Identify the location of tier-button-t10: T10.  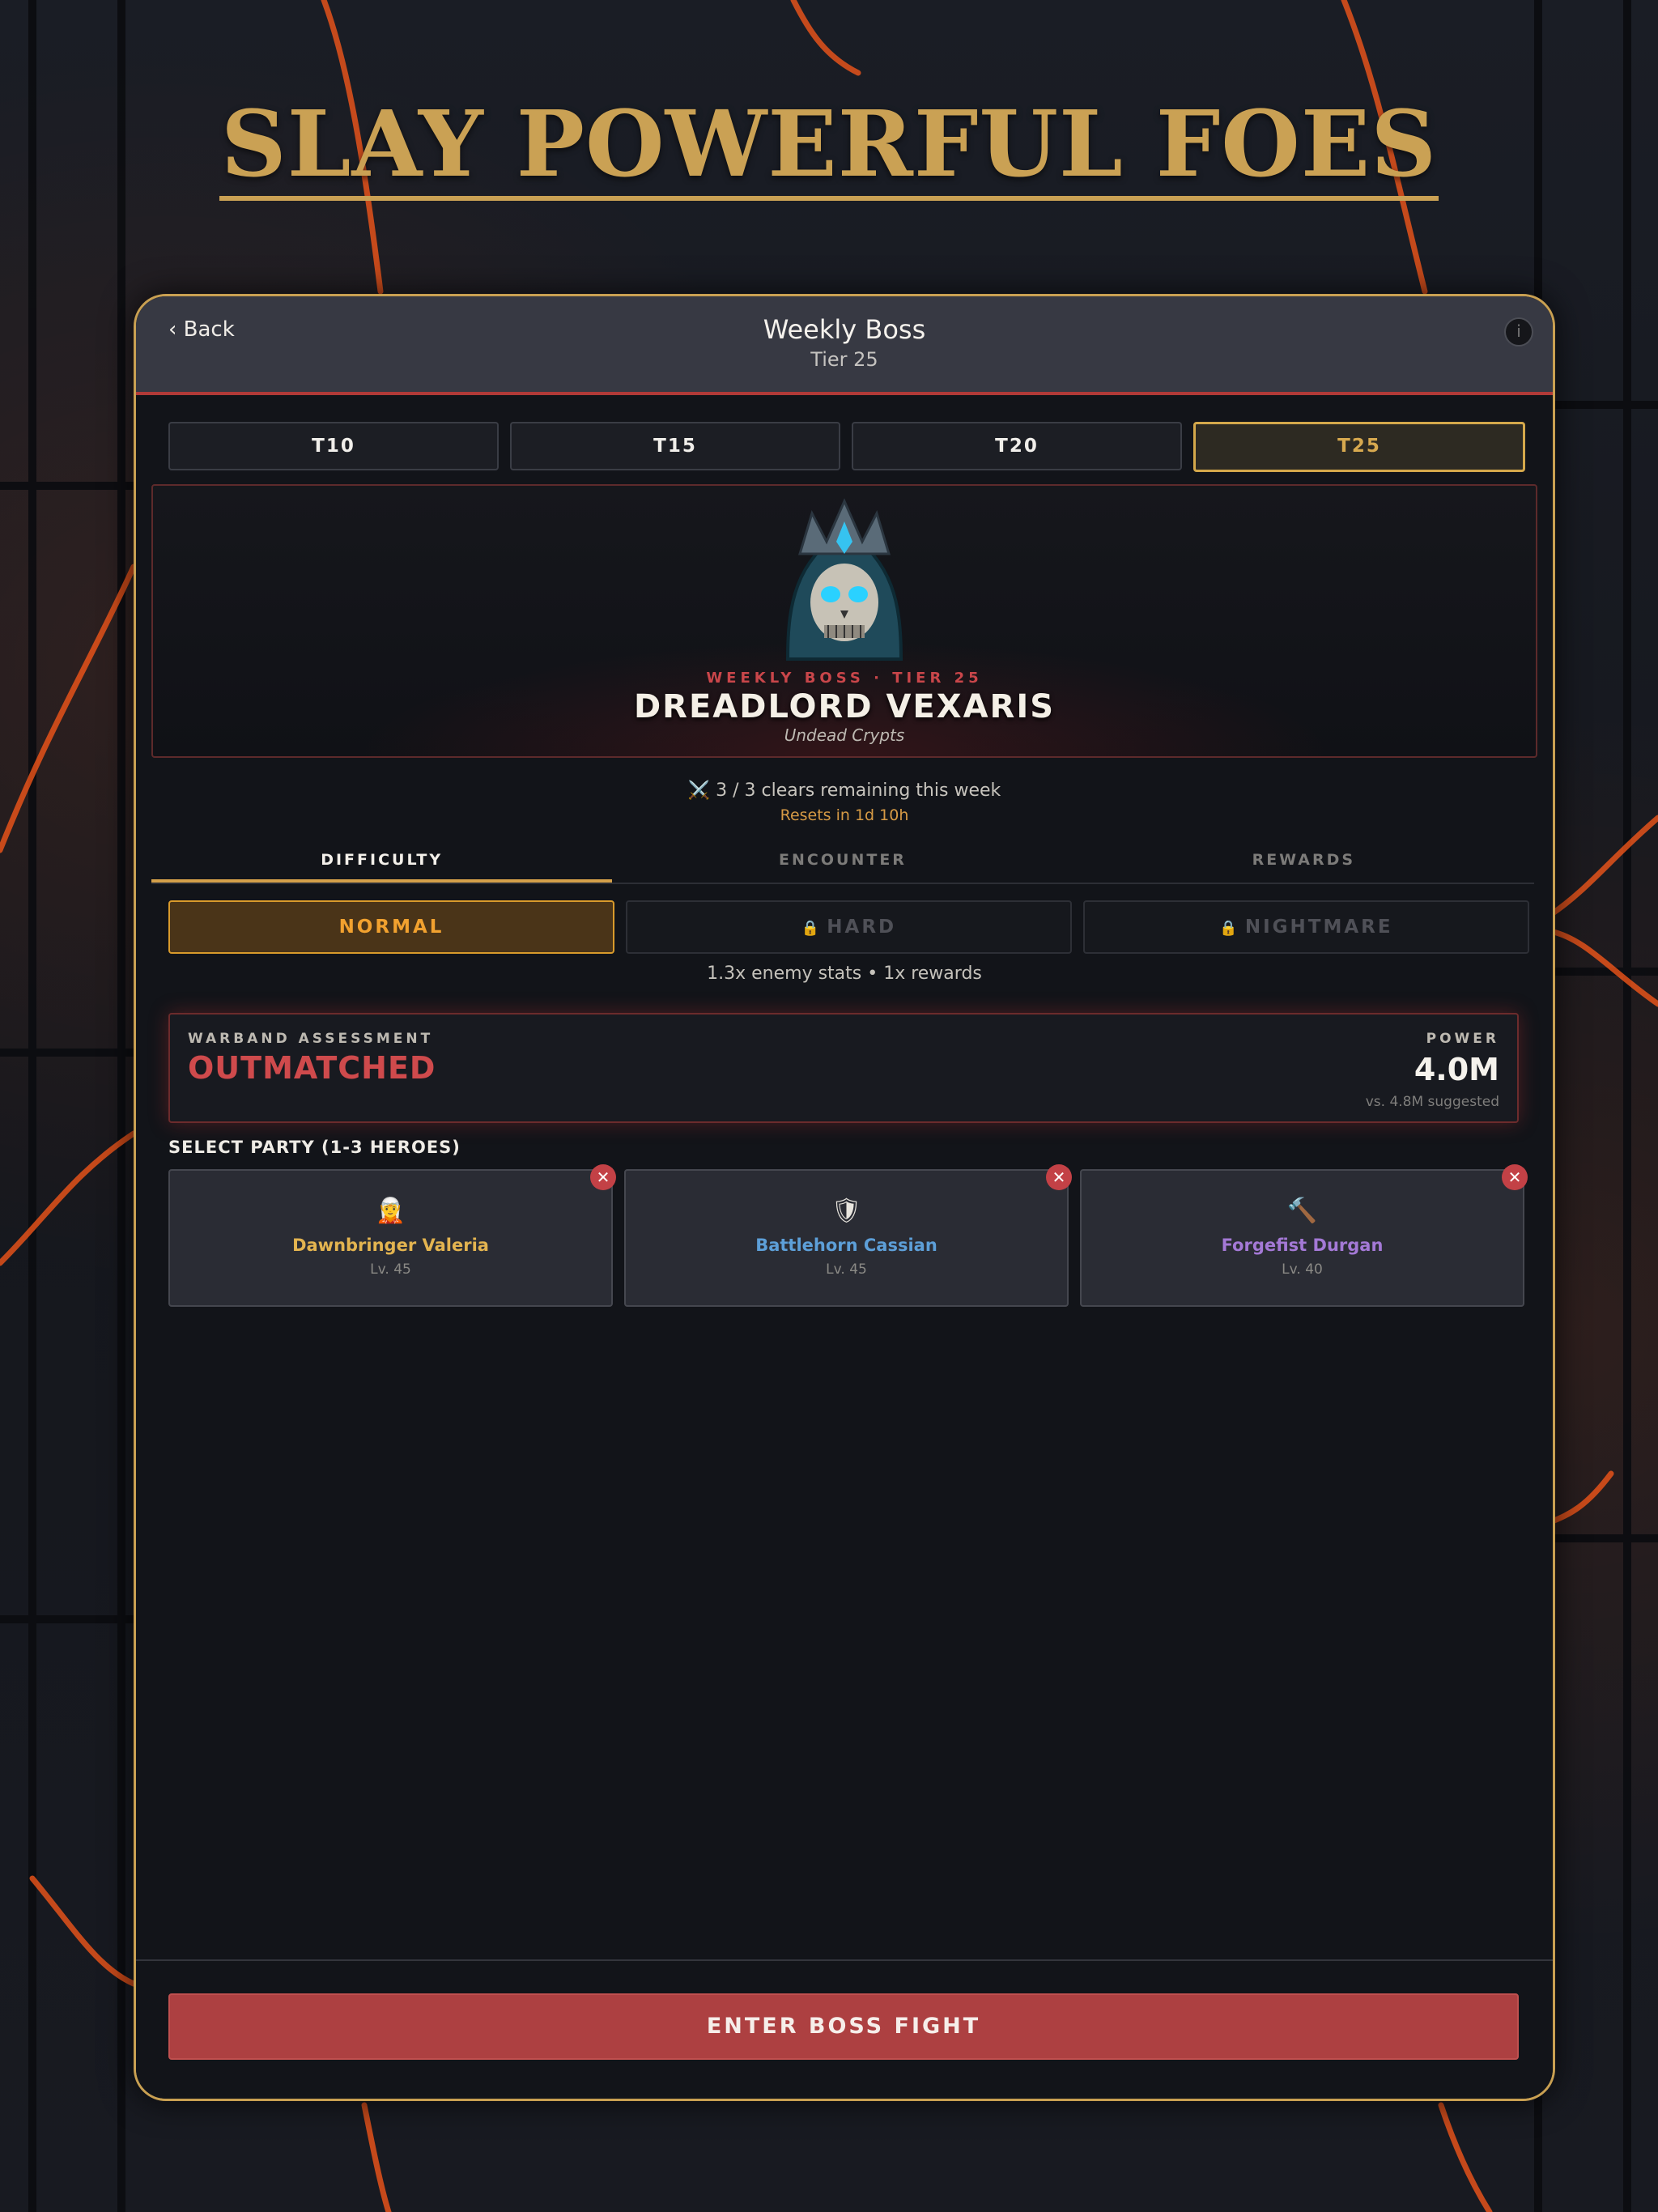
(333, 446).